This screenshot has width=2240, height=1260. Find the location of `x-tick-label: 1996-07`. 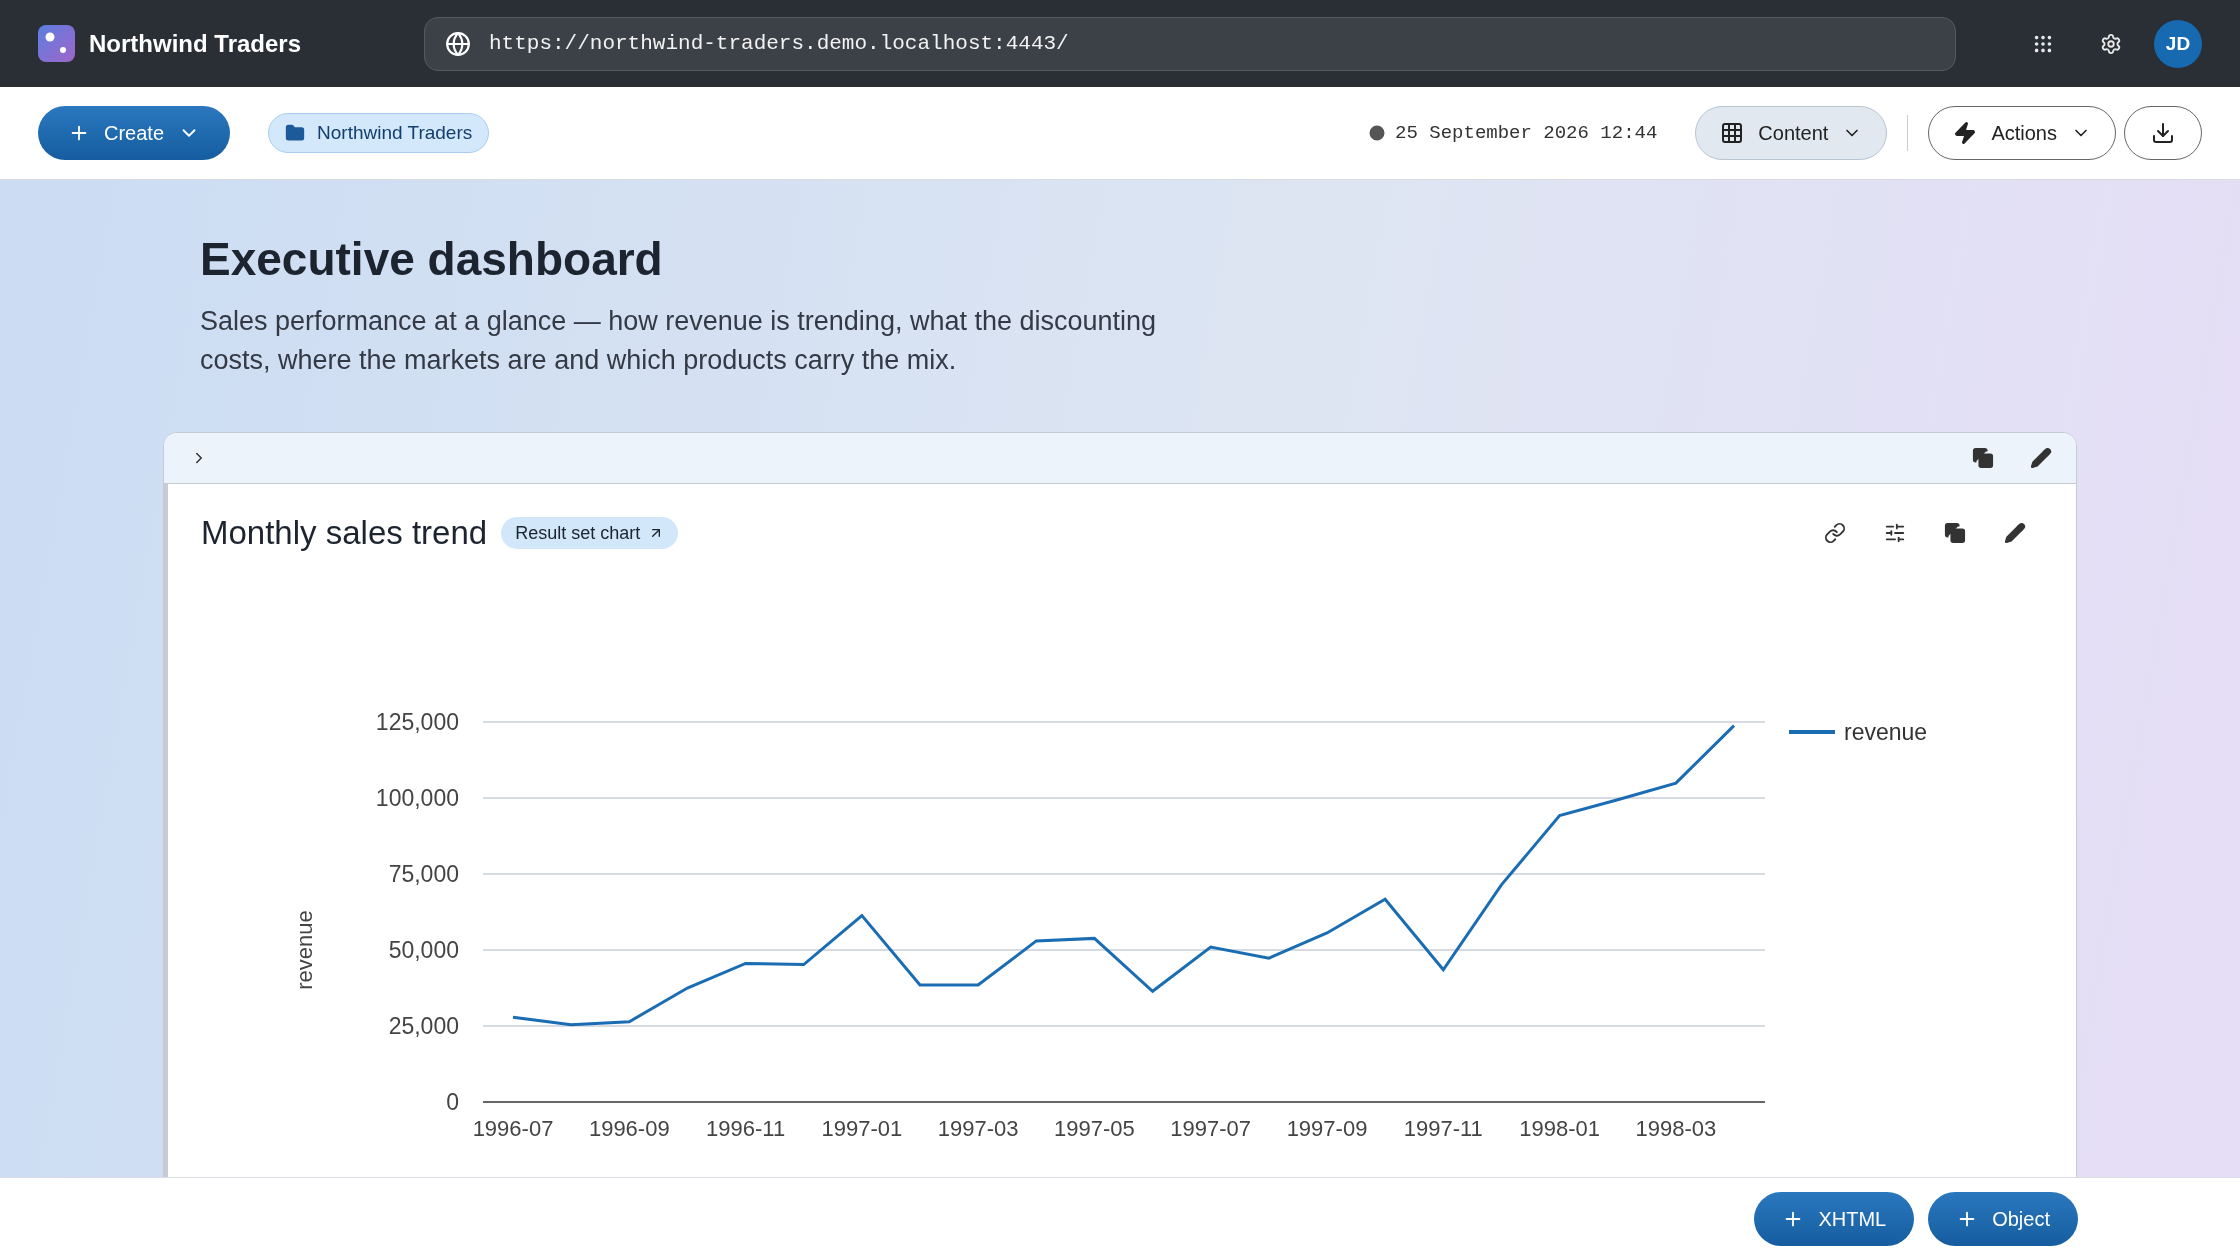

x-tick-label: 1996-07 is located at coordinates (513, 1128).